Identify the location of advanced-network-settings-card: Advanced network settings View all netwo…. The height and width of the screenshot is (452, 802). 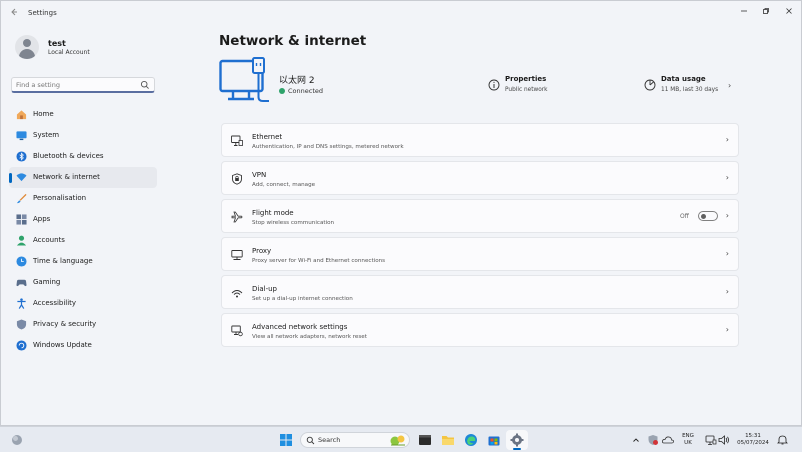
(480, 330).